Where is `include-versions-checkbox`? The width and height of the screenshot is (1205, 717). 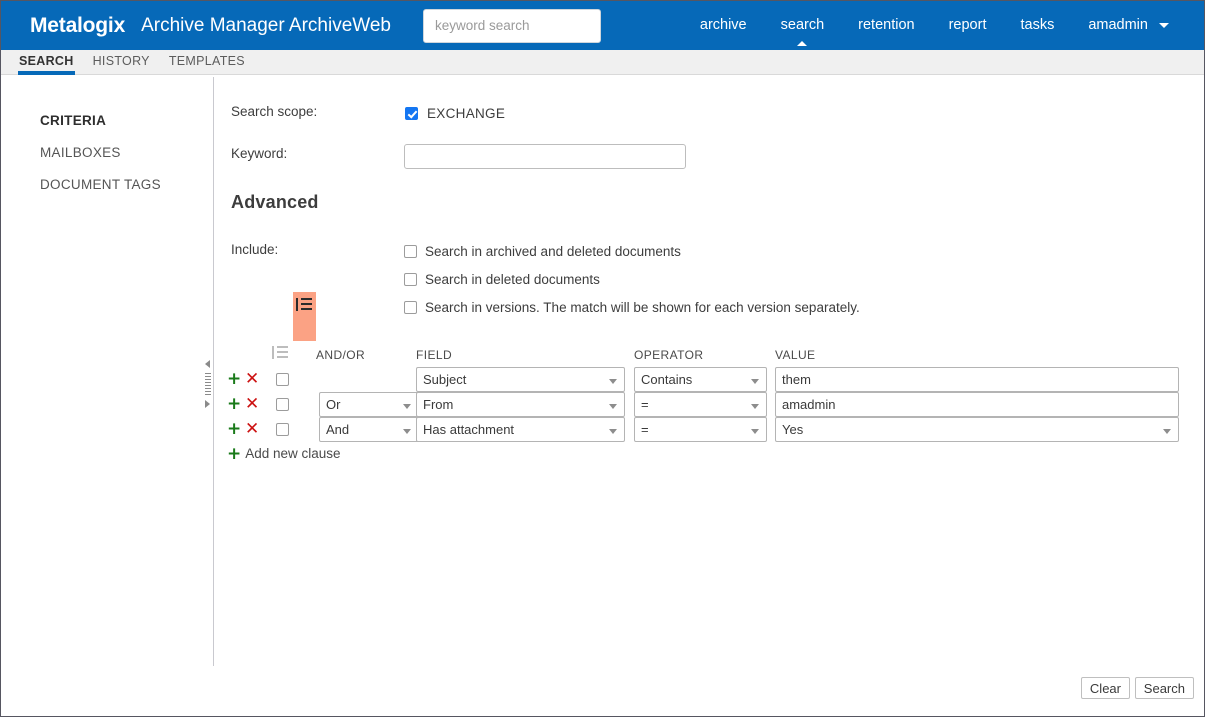 include-versions-checkbox is located at coordinates (410, 307).